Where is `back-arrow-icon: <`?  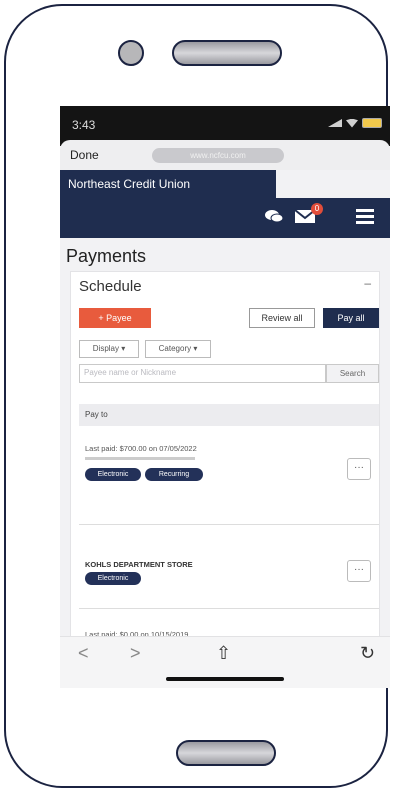
back-arrow-icon: < is located at coordinates (83, 653).